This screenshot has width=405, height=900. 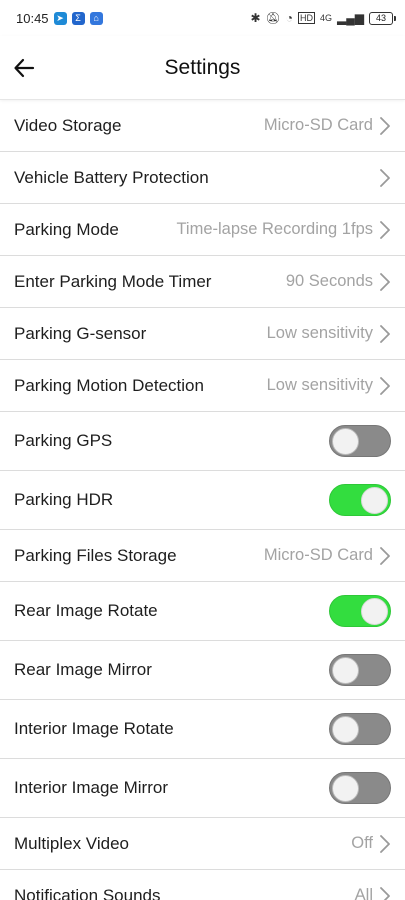 I want to click on back-arrow-icon, so click(x=24, y=67).